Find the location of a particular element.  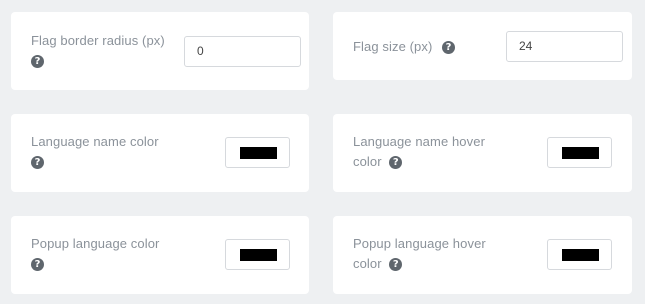

language-name-color-label-group: Language name color ? is located at coordinates (95, 152).